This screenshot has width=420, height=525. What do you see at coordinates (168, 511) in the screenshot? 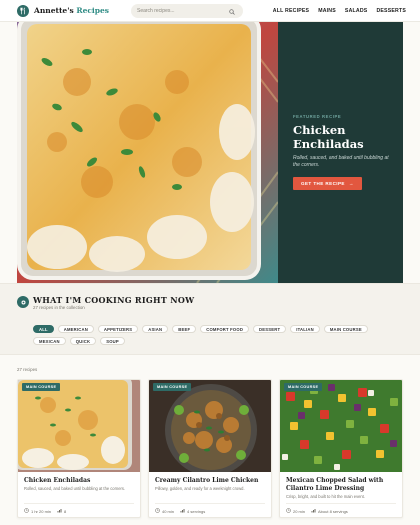
I see `recipe-time: 40 min` at bounding box center [168, 511].